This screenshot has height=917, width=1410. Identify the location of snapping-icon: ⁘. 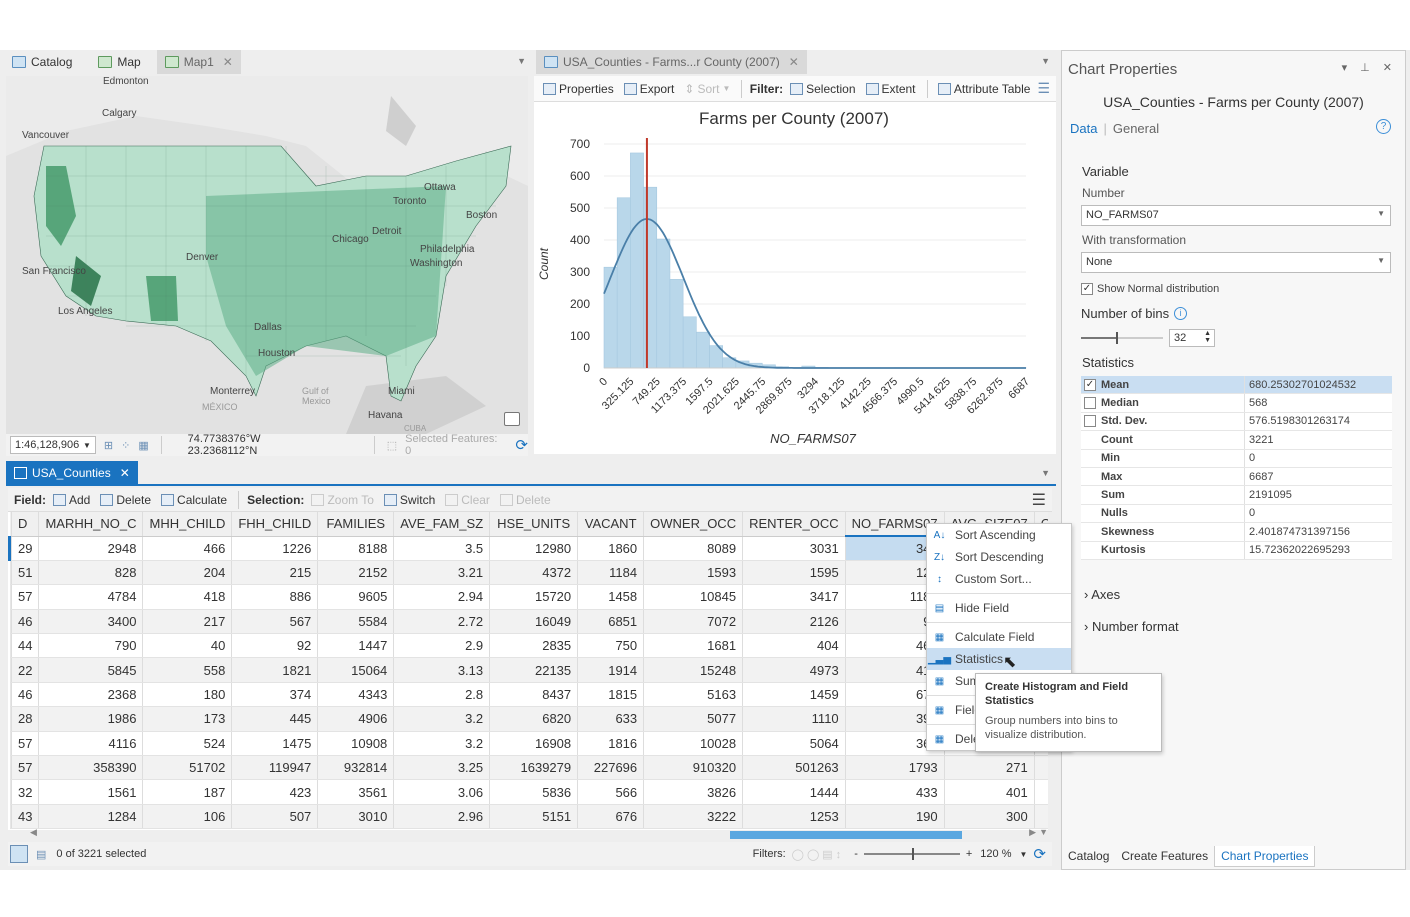
(125, 445).